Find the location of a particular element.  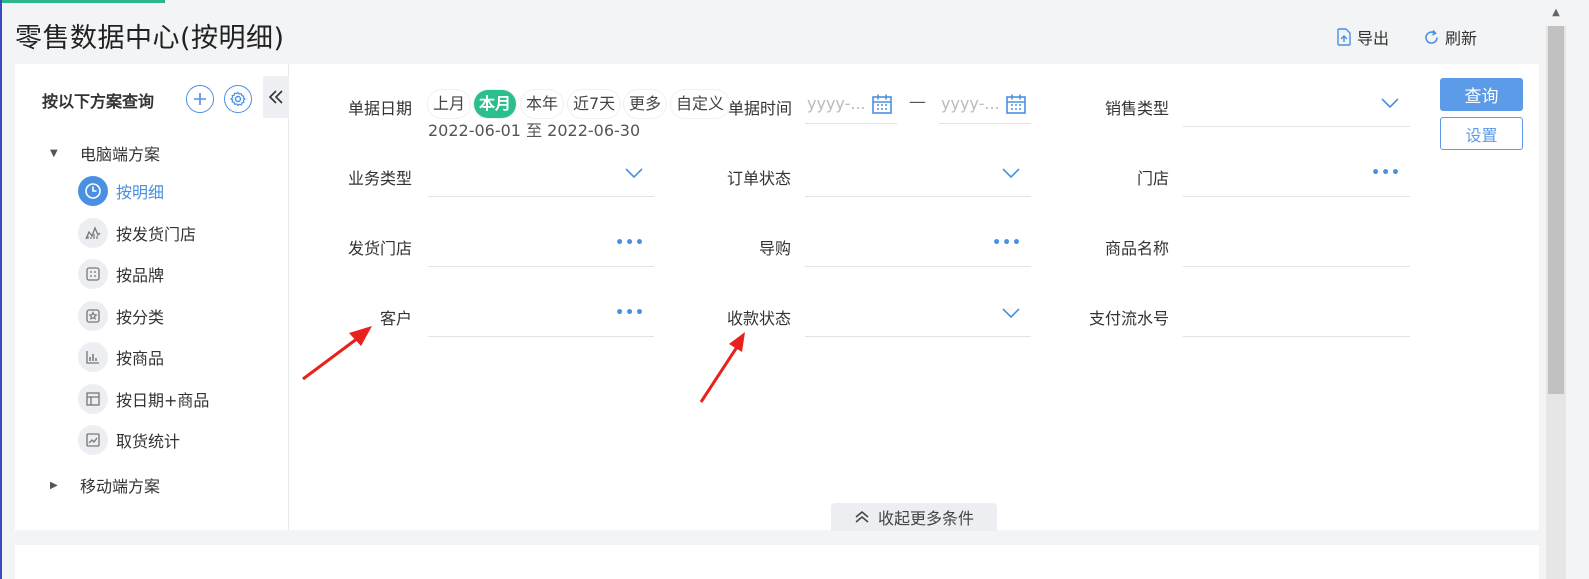

double-chevron-up-icon is located at coordinates (862, 517).